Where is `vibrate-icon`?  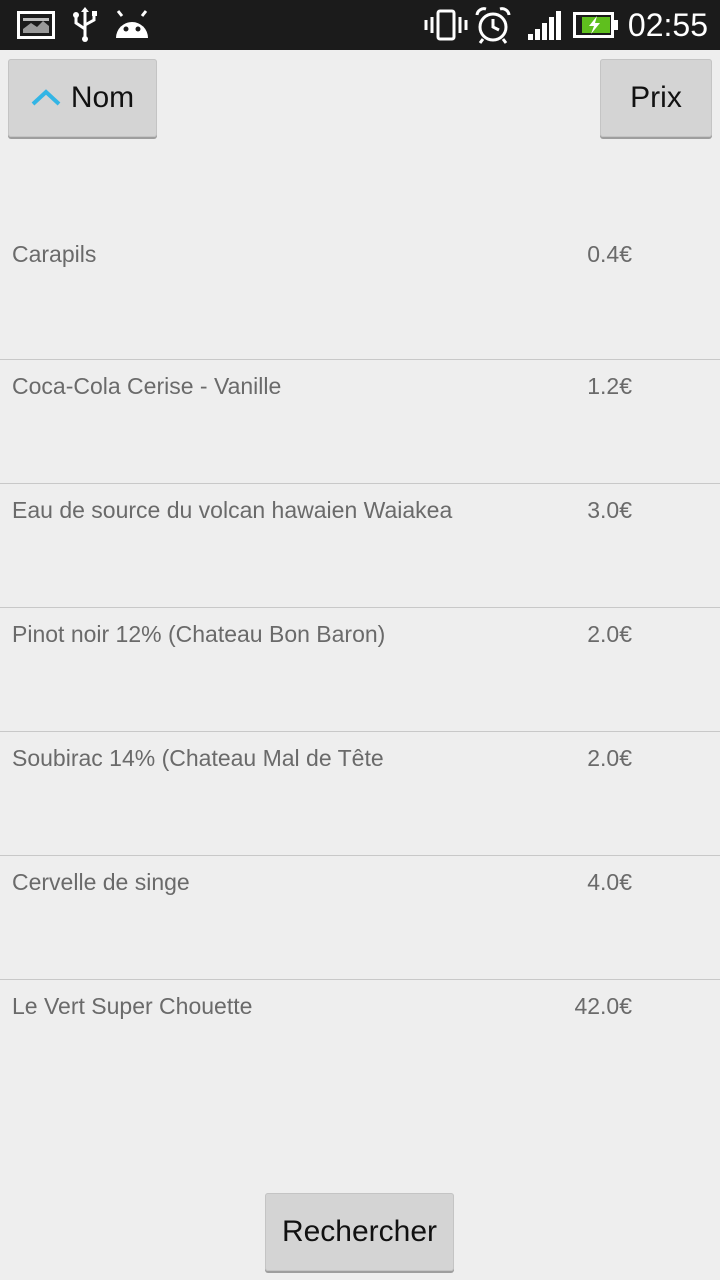
vibrate-icon is located at coordinates (446, 25).